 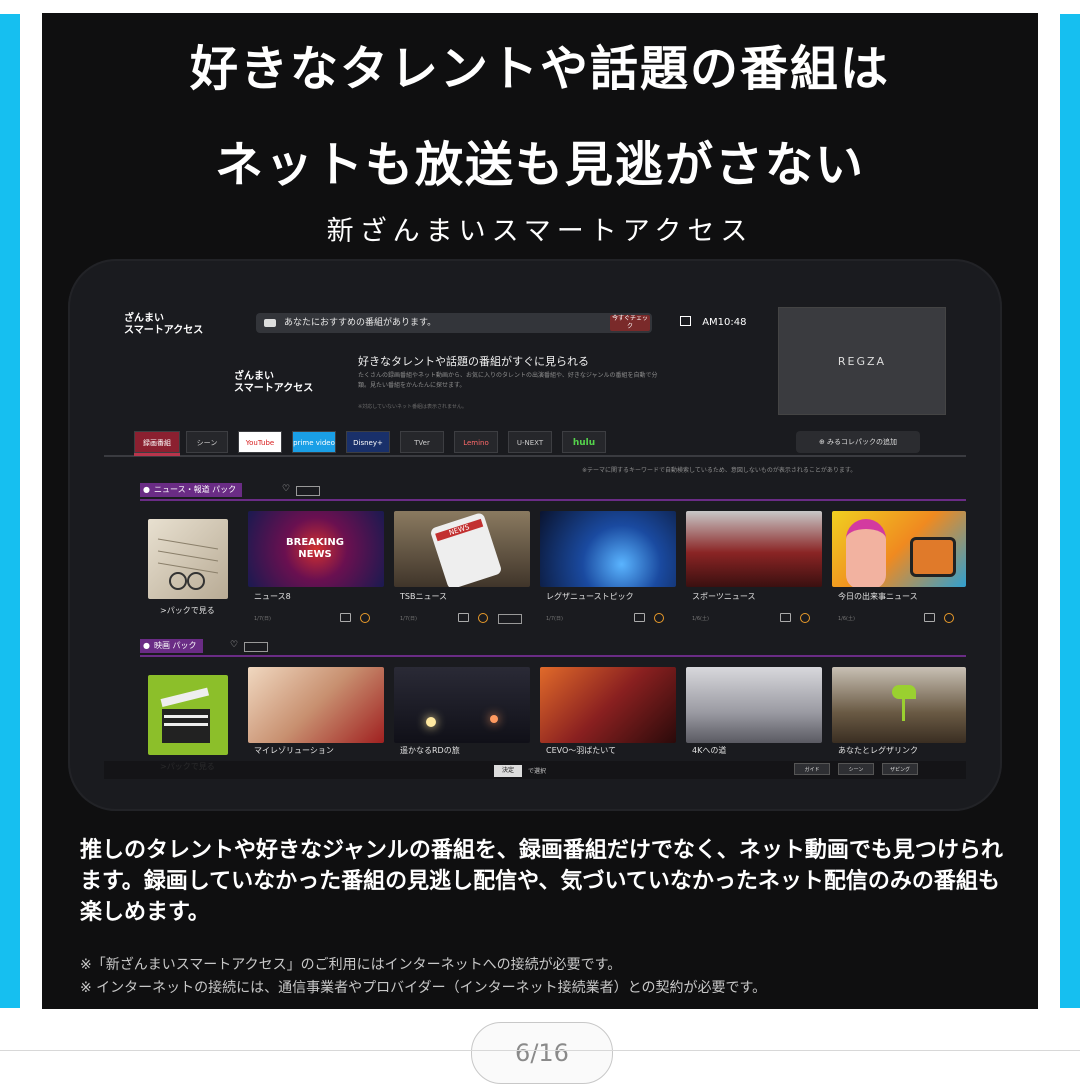 I want to click on clapperboard-icon, so click(x=185, y=715).